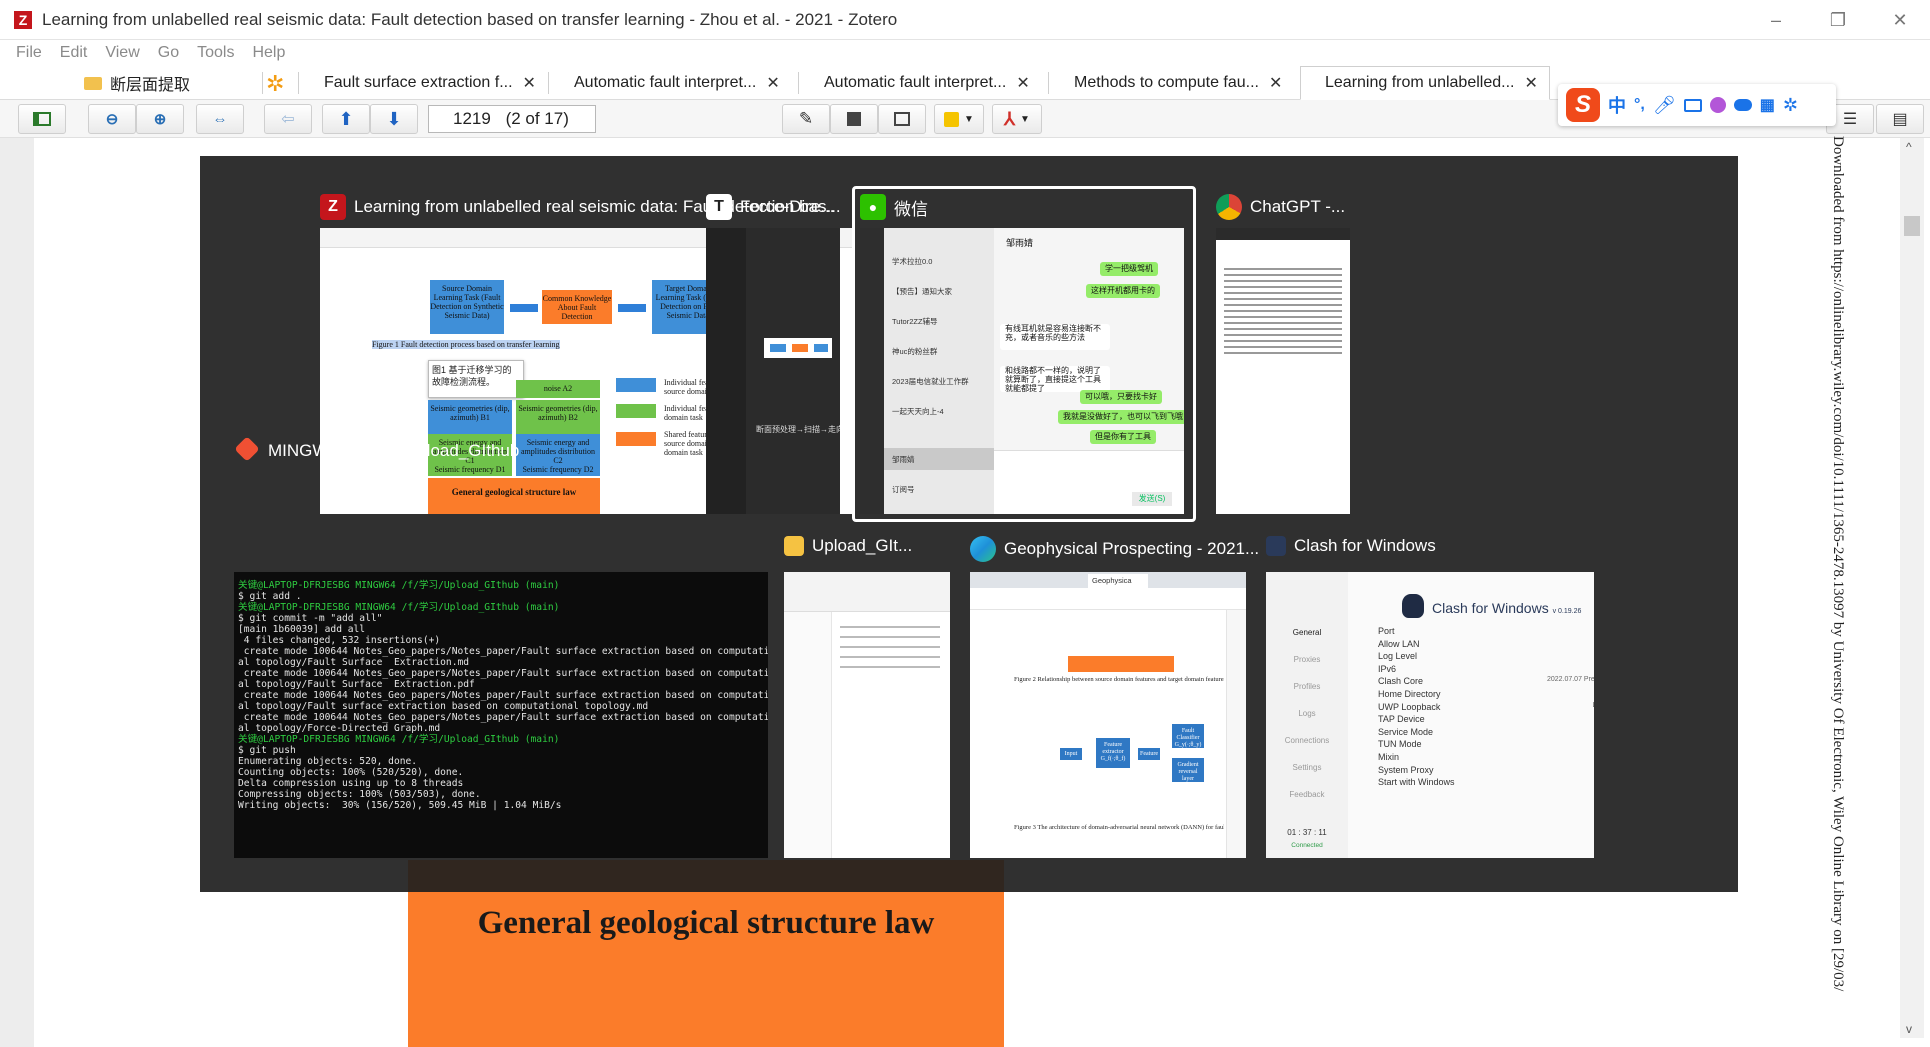 This screenshot has width=1930, height=1047. I want to click on scroll-thumb, so click(1912, 226).